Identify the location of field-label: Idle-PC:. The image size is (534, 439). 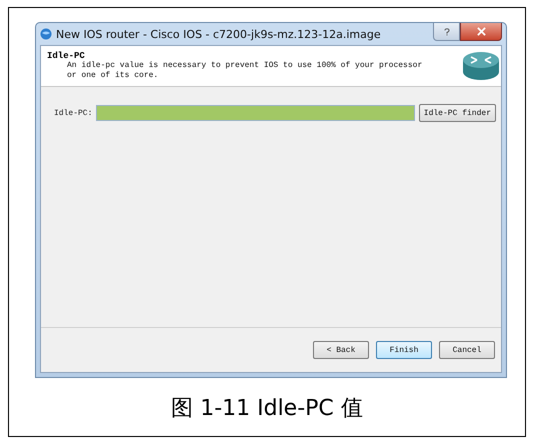
(73, 113).